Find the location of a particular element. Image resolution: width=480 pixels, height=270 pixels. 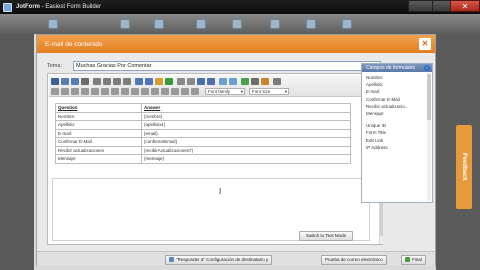

outdent-icon is located at coordinates (181, 81).